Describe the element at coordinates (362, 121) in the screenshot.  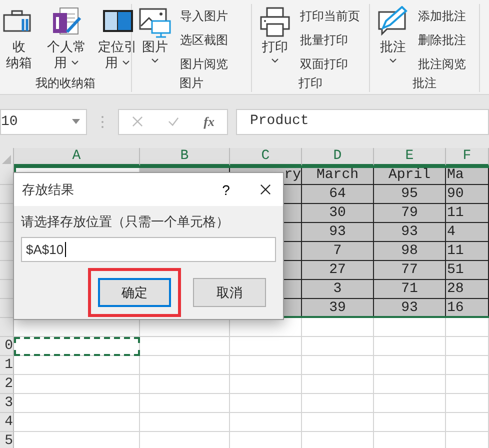
I see `formula-field: Product` at that location.